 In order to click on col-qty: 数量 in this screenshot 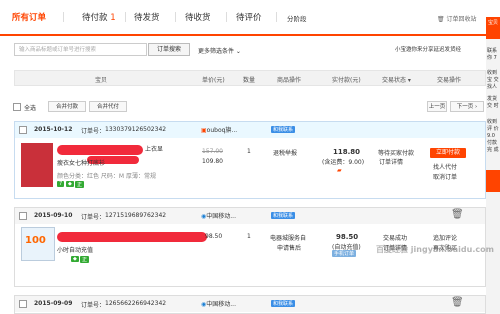, I will do `click(249, 80)`.